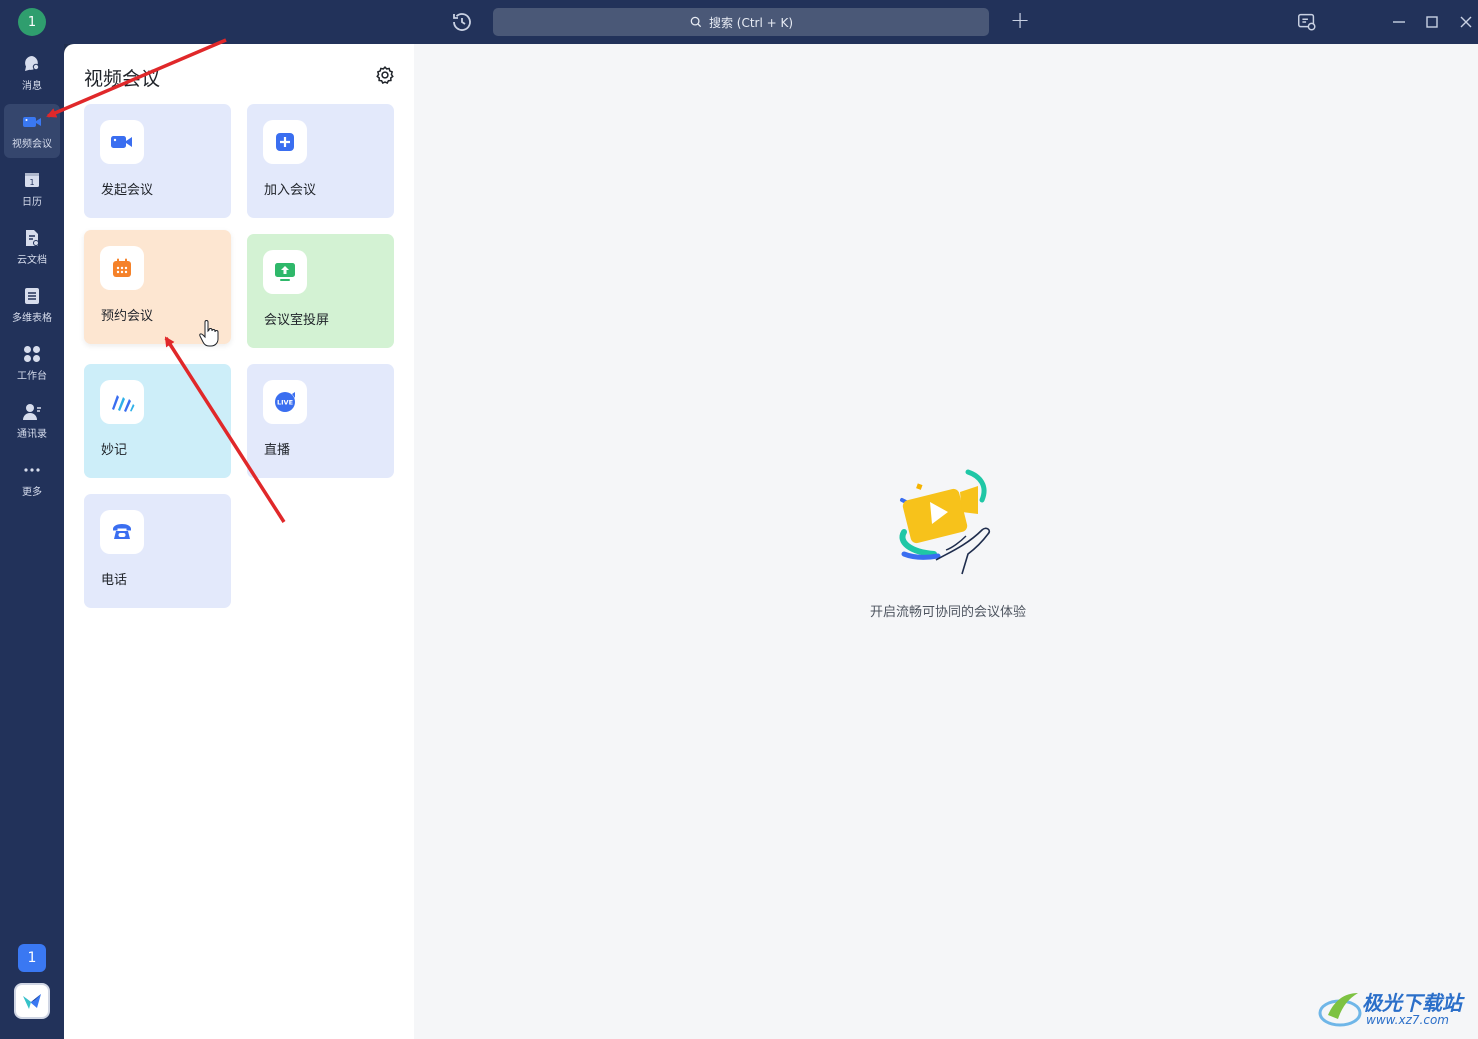  I want to click on site-watermark: 极光下载站 www.xz7.com, so click(1394, 1008).